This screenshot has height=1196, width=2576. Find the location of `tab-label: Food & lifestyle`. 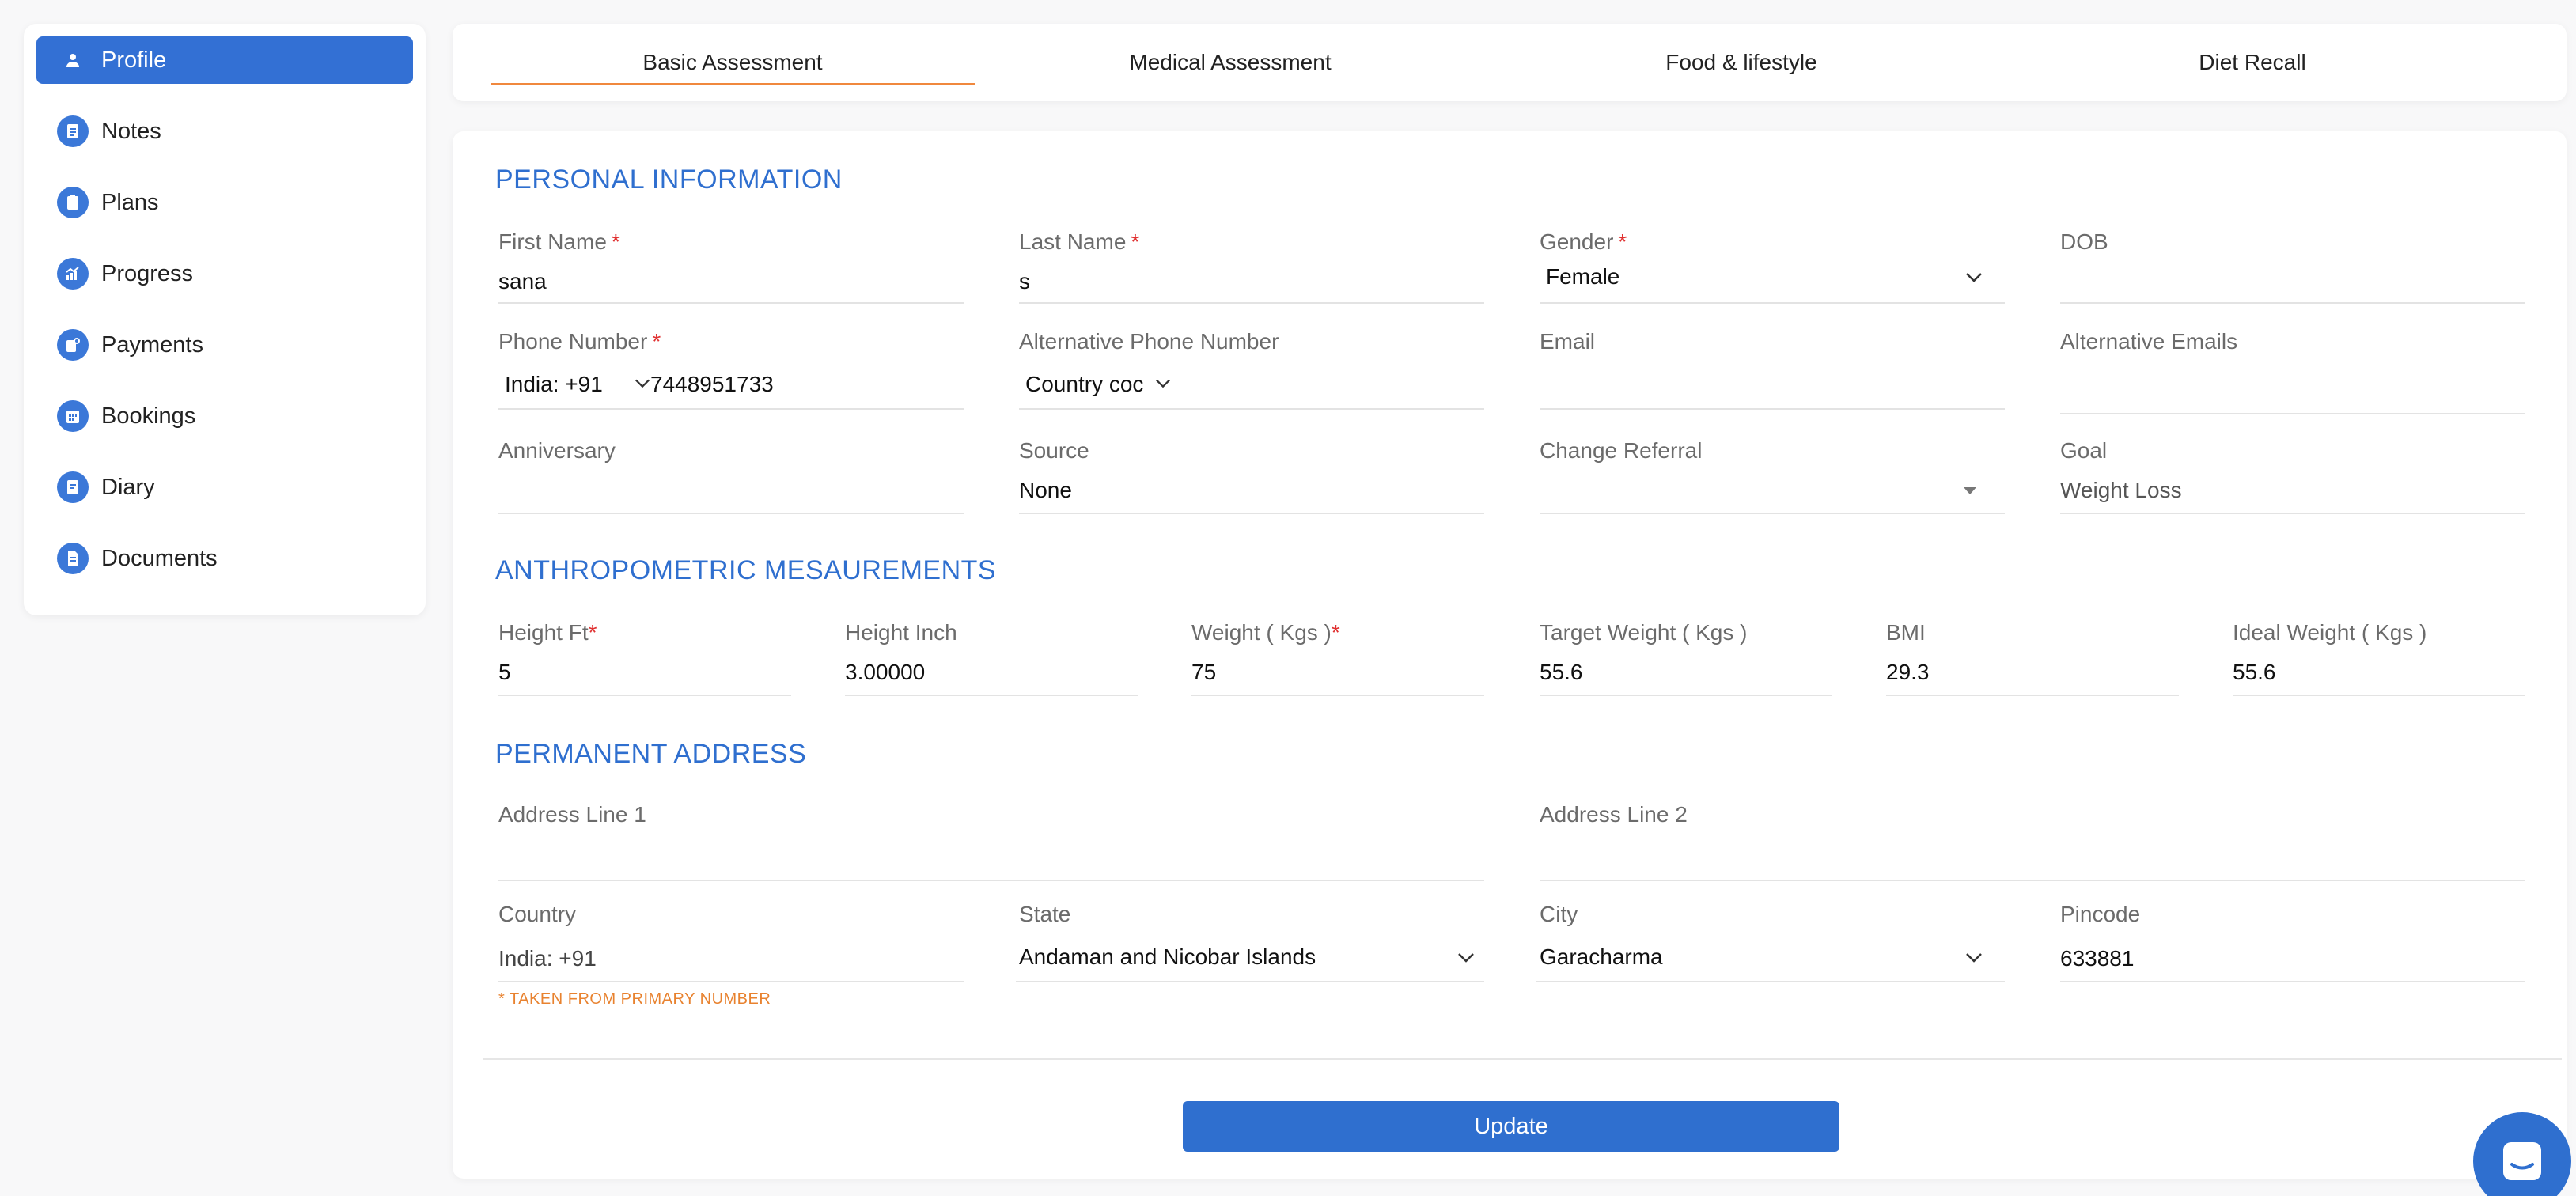

tab-label: Food & lifestyle is located at coordinates (1741, 62).